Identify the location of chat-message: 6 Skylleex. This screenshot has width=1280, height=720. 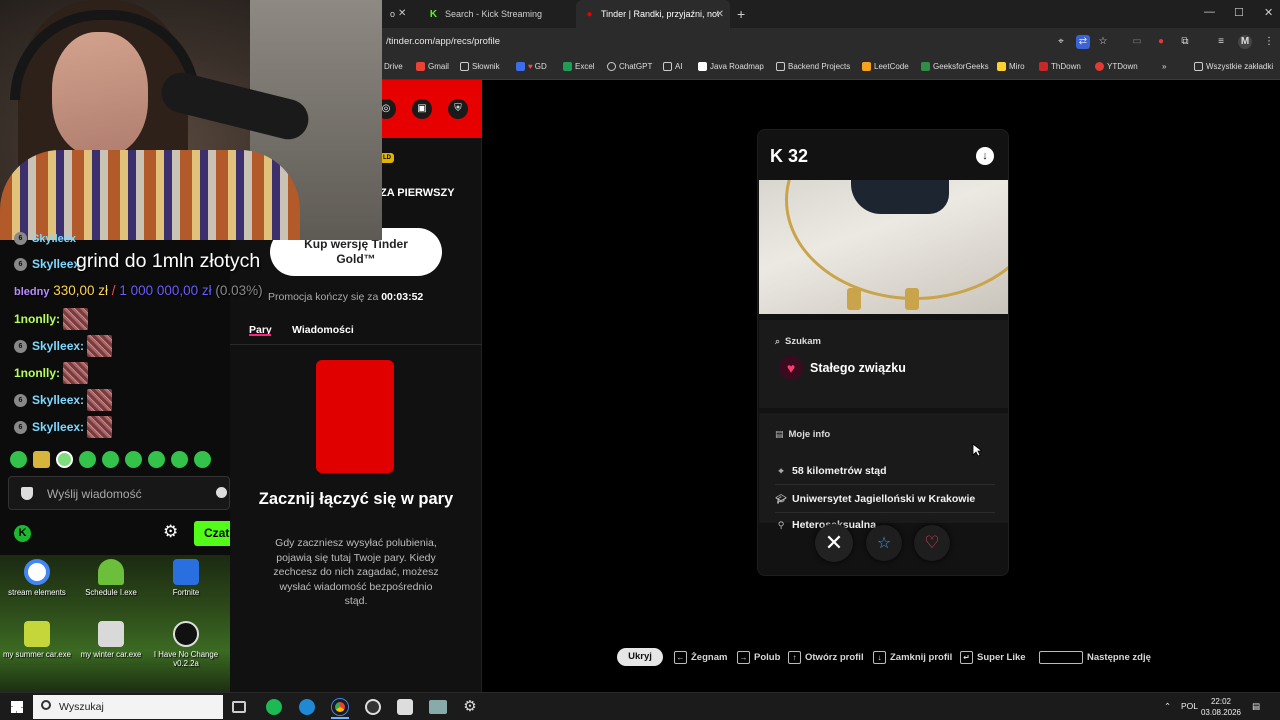
(47, 264).